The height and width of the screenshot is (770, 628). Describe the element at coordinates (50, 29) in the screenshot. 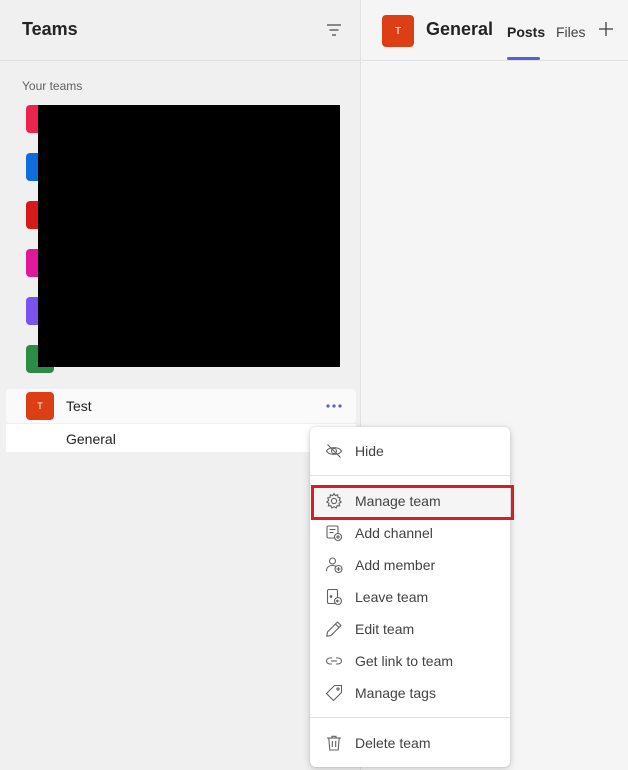

I see `panel-title: Teams` at that location.